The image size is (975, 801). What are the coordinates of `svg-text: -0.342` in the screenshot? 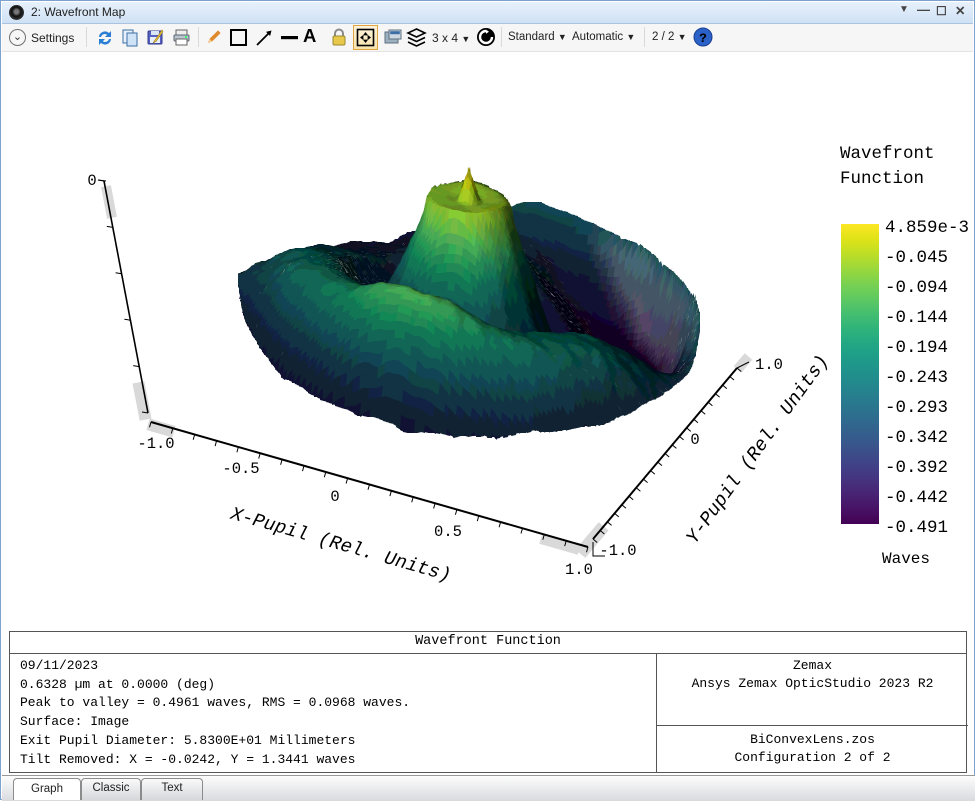 It's located at (916, 438).